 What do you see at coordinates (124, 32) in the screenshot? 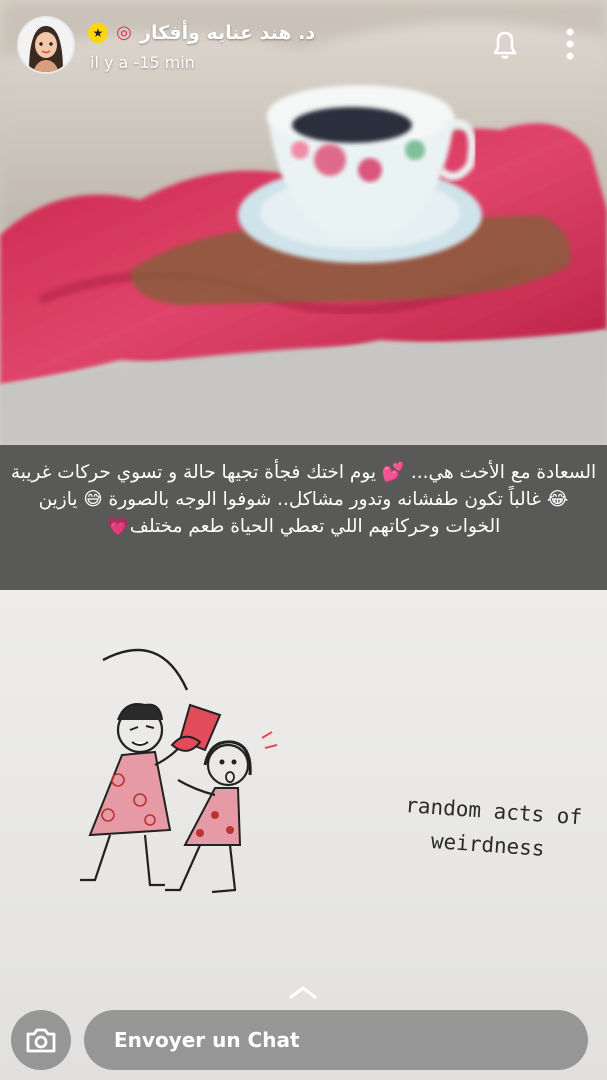
I see `target-badge-icon: ◎` at bounding box center [124, 32].